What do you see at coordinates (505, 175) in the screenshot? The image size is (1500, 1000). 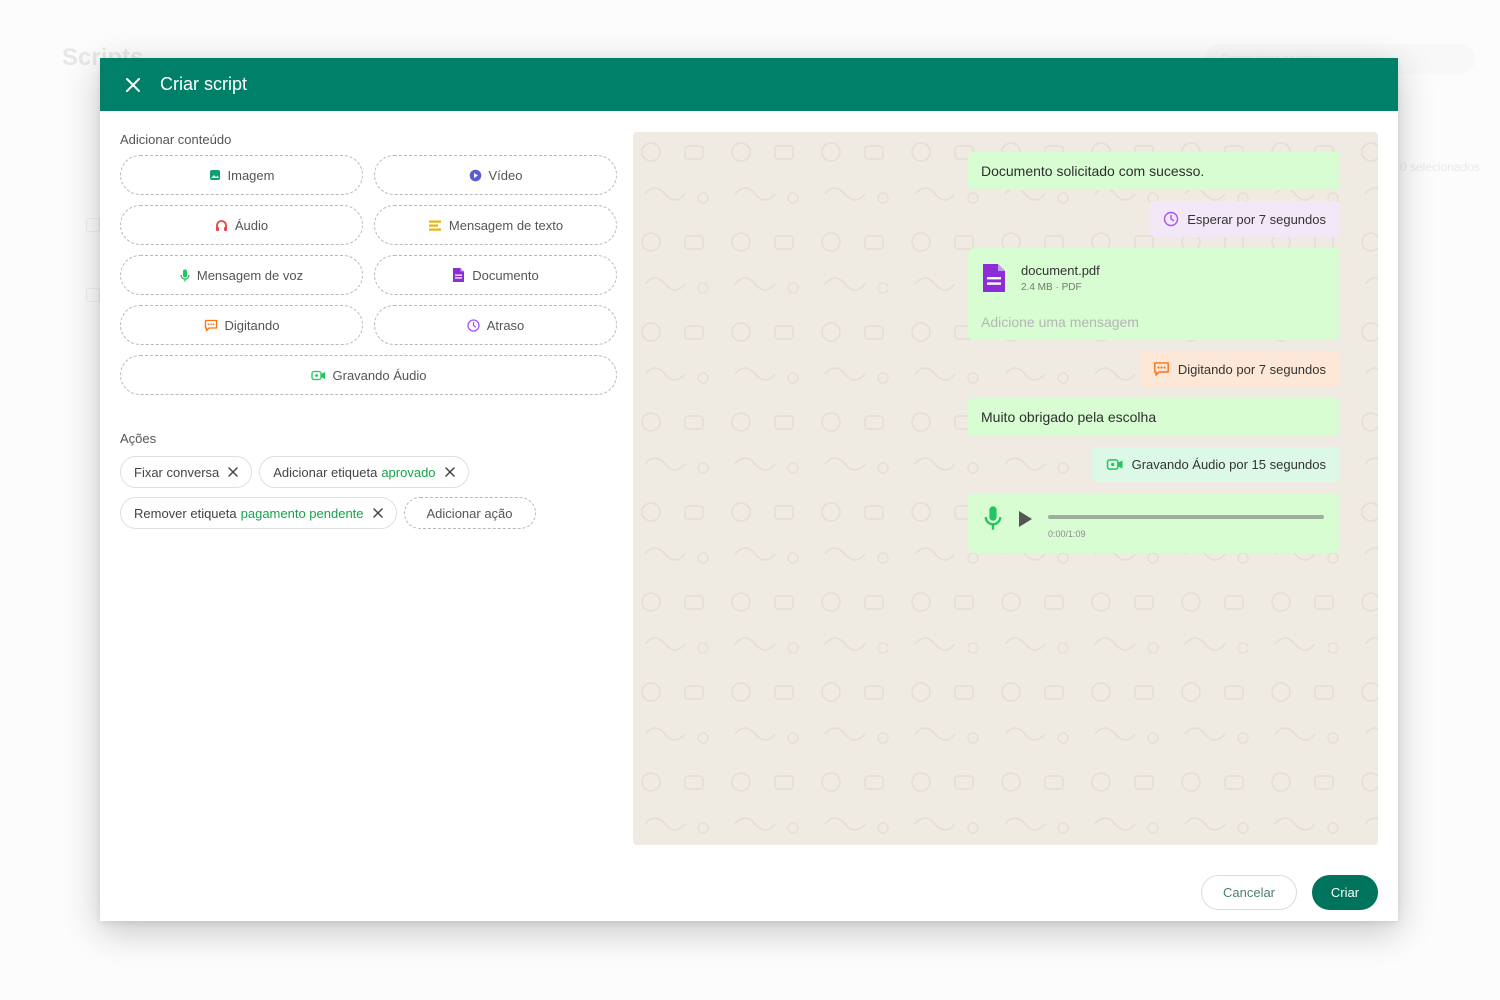 I see `add-video-label: Vídeo` at bounding box center [505, 175].